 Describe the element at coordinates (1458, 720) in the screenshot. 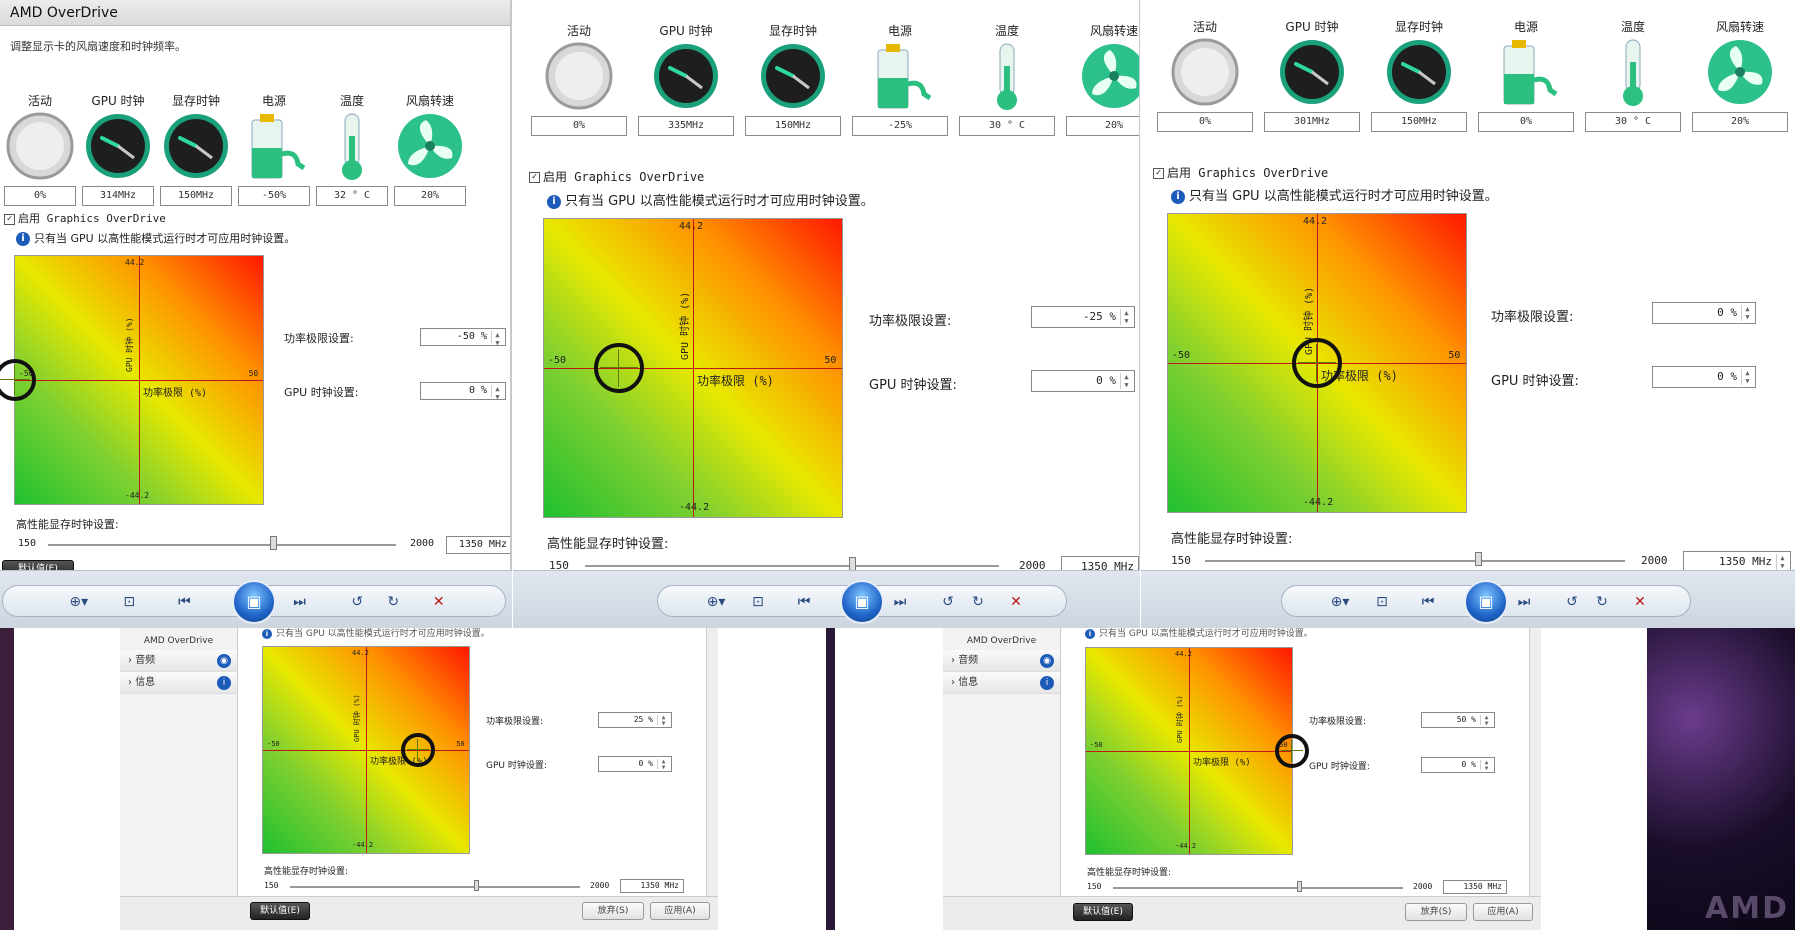

I see `power-limit-spinner: 50 % ▲ ▼` at that location.